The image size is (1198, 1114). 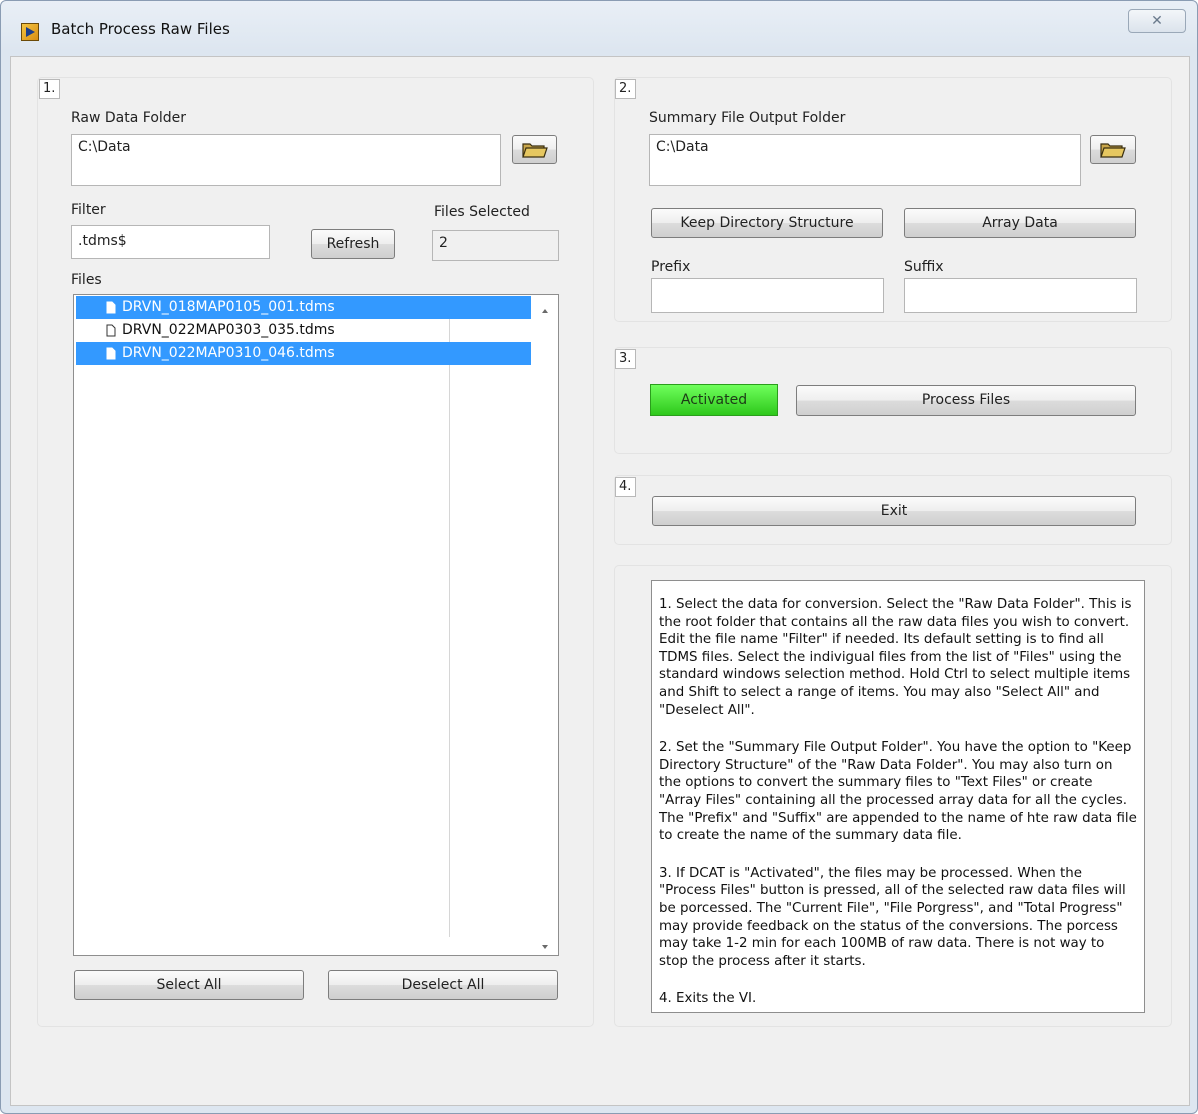 I want to click on prefix-input, so click(x=767, y=295).